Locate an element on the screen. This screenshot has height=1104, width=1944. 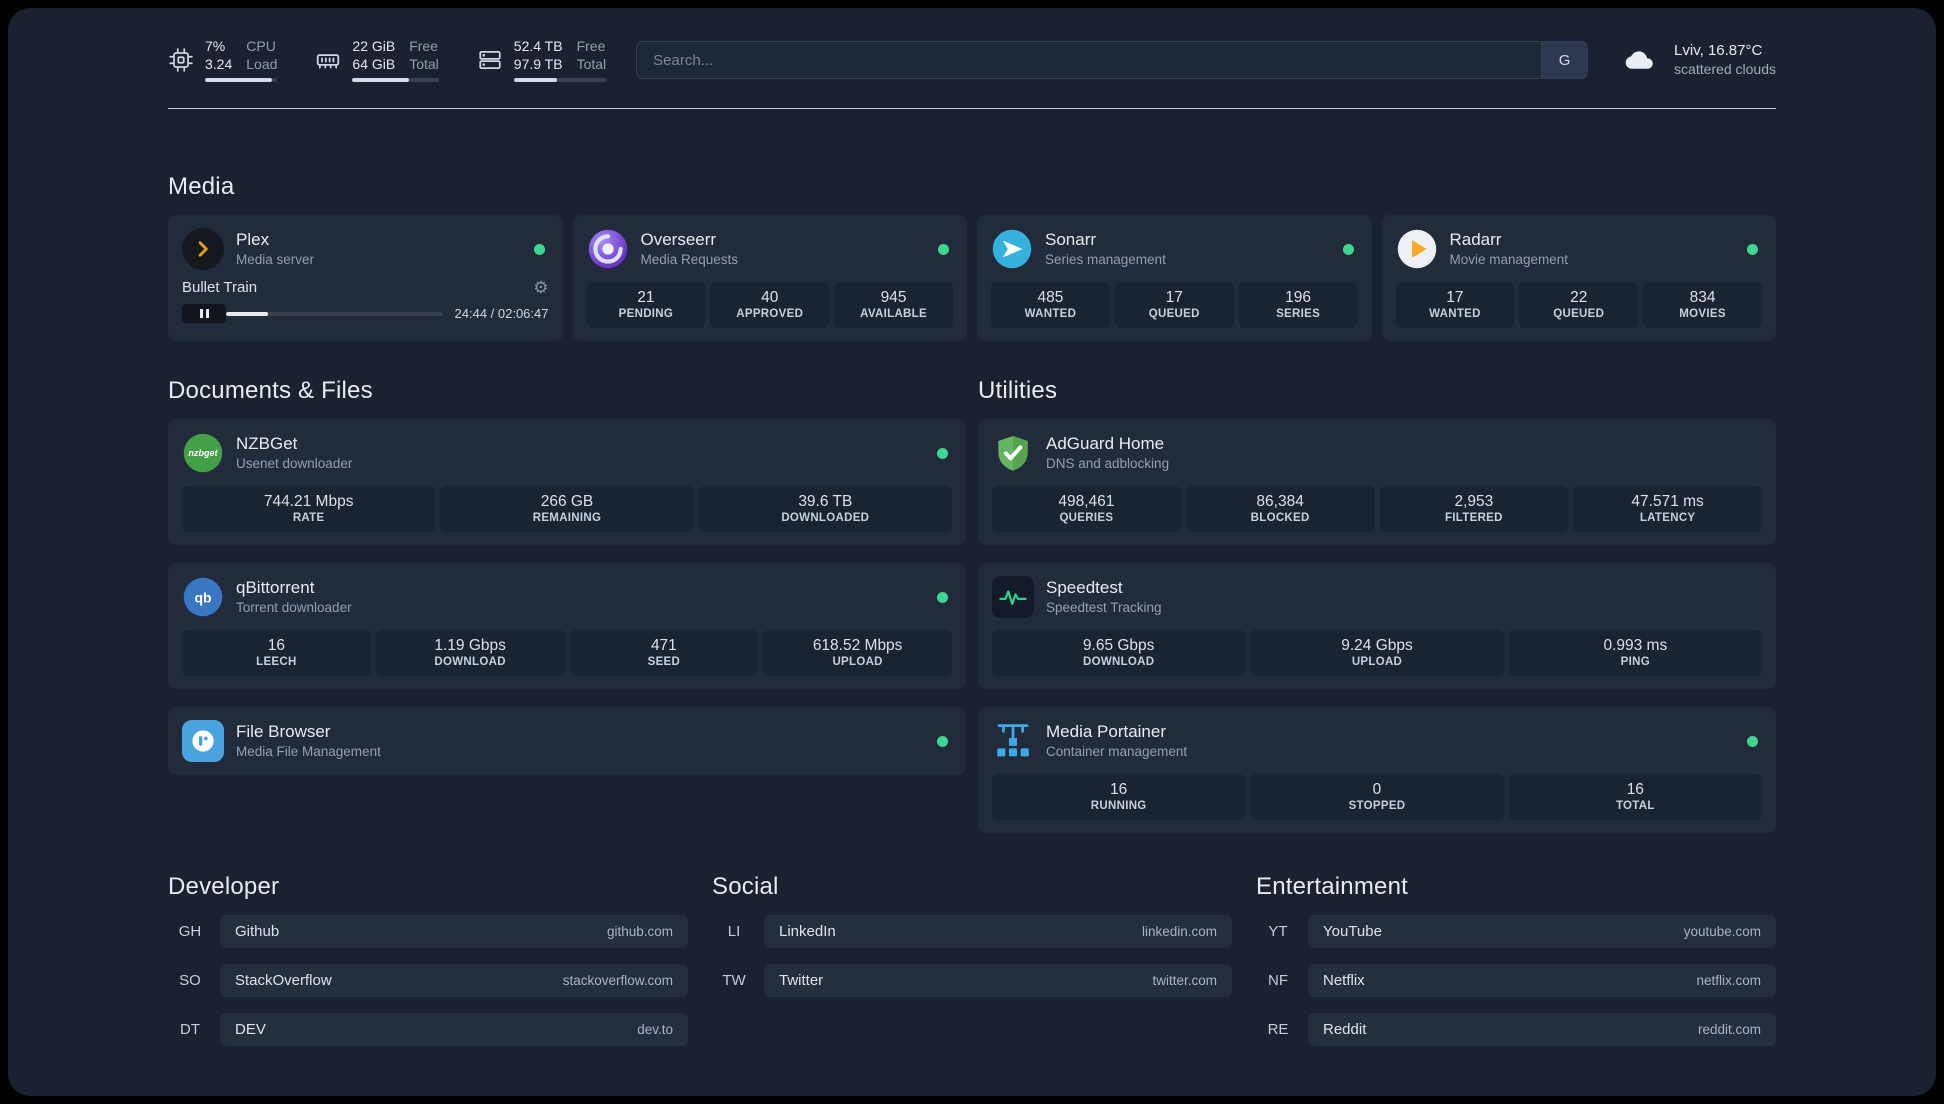
service-card-filebrowser: File Browser Media File Management is located at coordinates (567, 741).